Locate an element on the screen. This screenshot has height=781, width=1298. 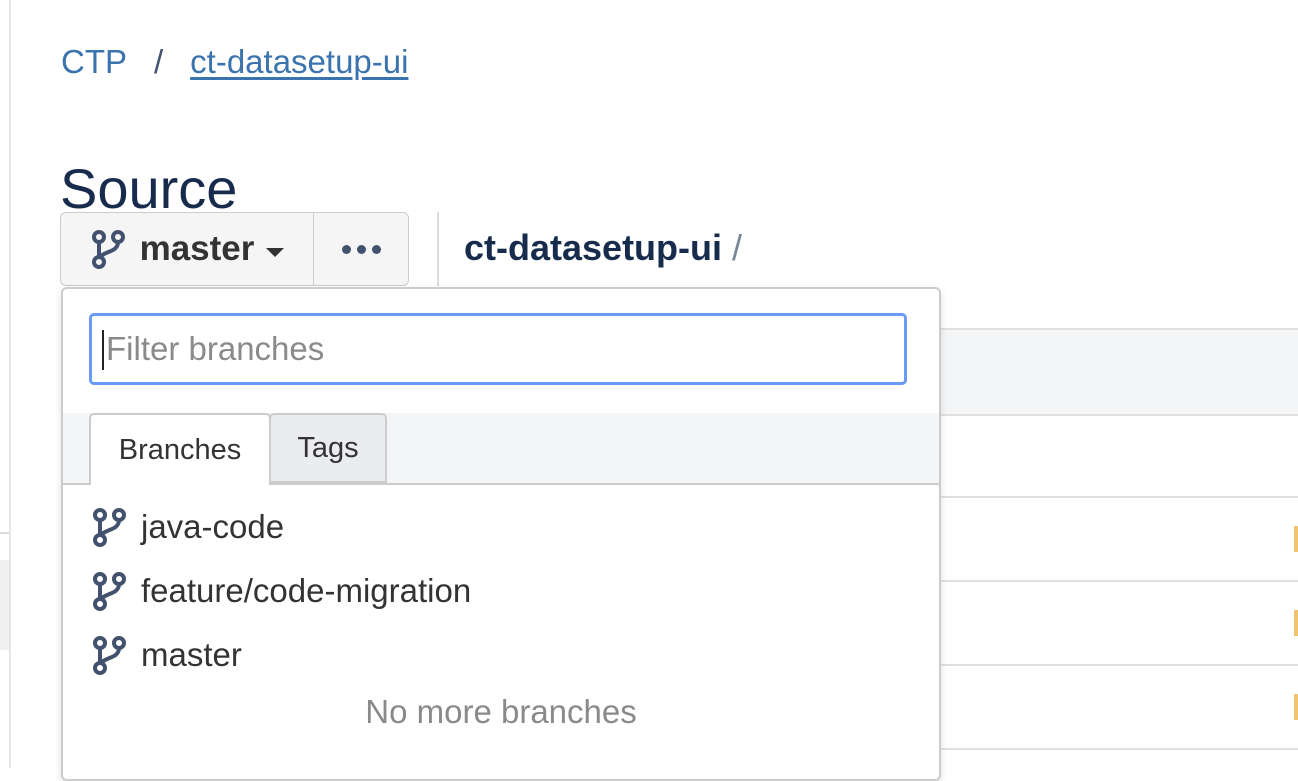
branch-item-java-code: java-code is located at coordinates (501, 527).